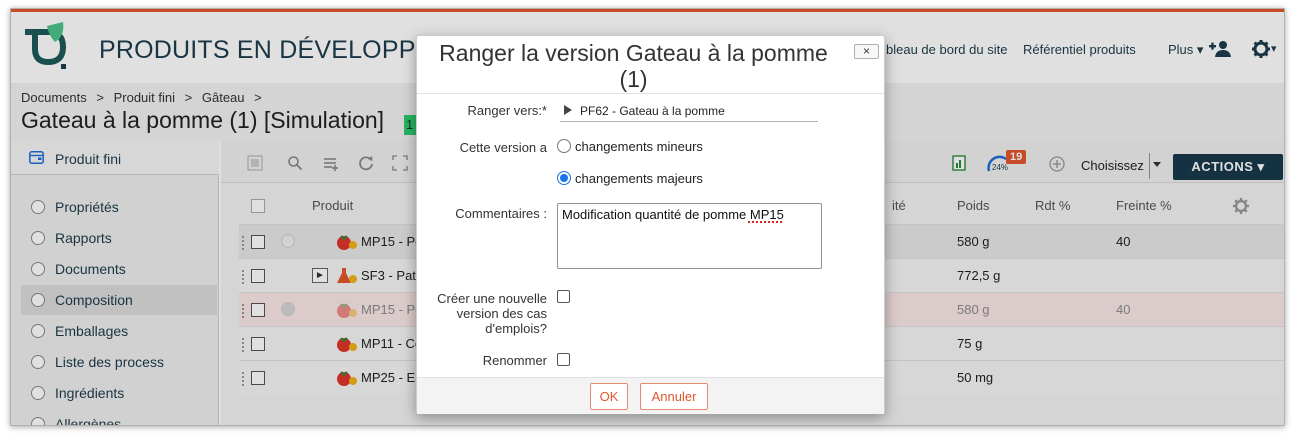 The image size is (1301, 441). I want to click on sidebar-item-label: Emballages, so click(92, 331).